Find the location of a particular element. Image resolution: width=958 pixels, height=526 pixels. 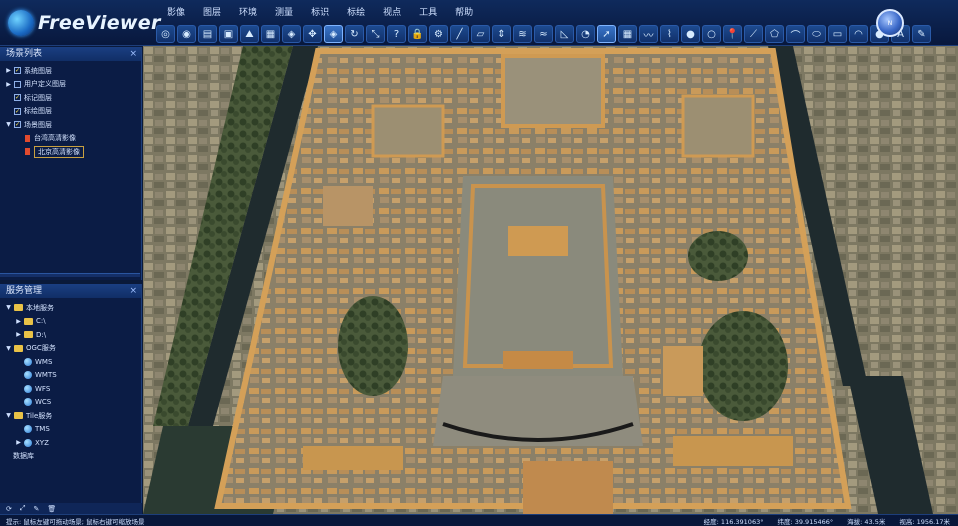

menu-bar: 影像 图层 环境 测量 标识 标绘 视点 工具 帮助 is located at coordinates (320, 11).